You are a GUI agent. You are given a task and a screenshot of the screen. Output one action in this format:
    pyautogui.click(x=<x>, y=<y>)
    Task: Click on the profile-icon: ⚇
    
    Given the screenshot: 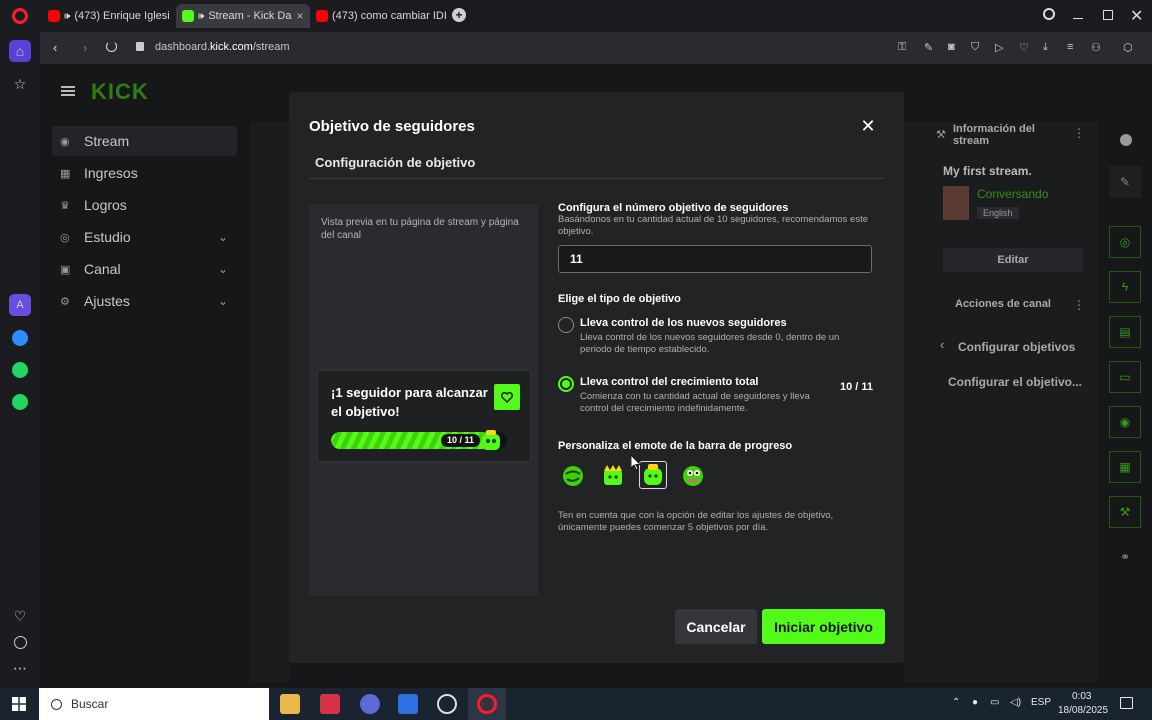 What is the action you would take?
    pyautogui.click(x=1096, y=47)
    